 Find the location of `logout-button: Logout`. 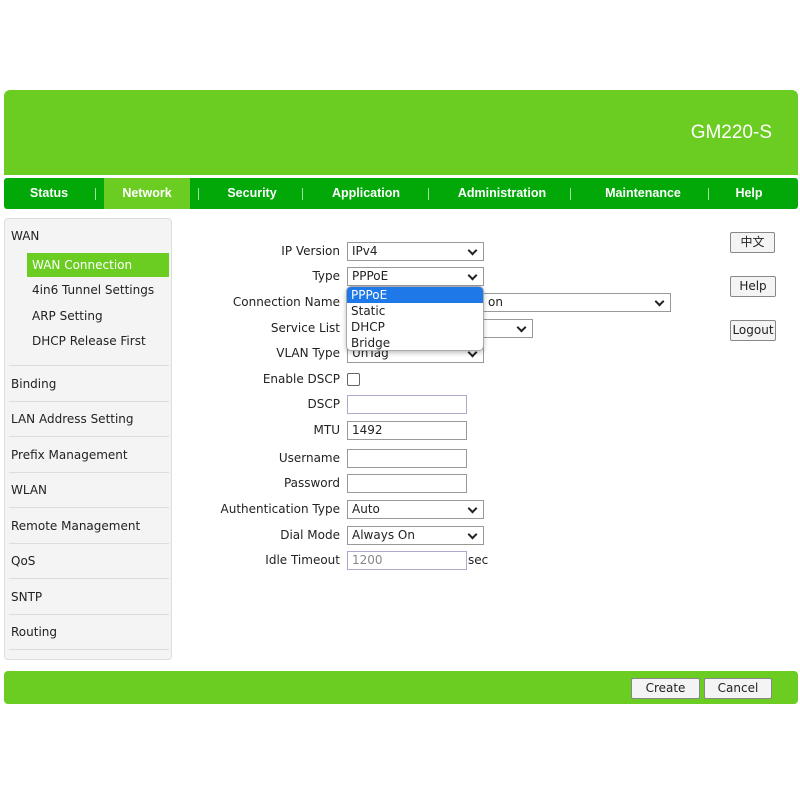

logout-button: Logout is located at coordinates (753, 330).